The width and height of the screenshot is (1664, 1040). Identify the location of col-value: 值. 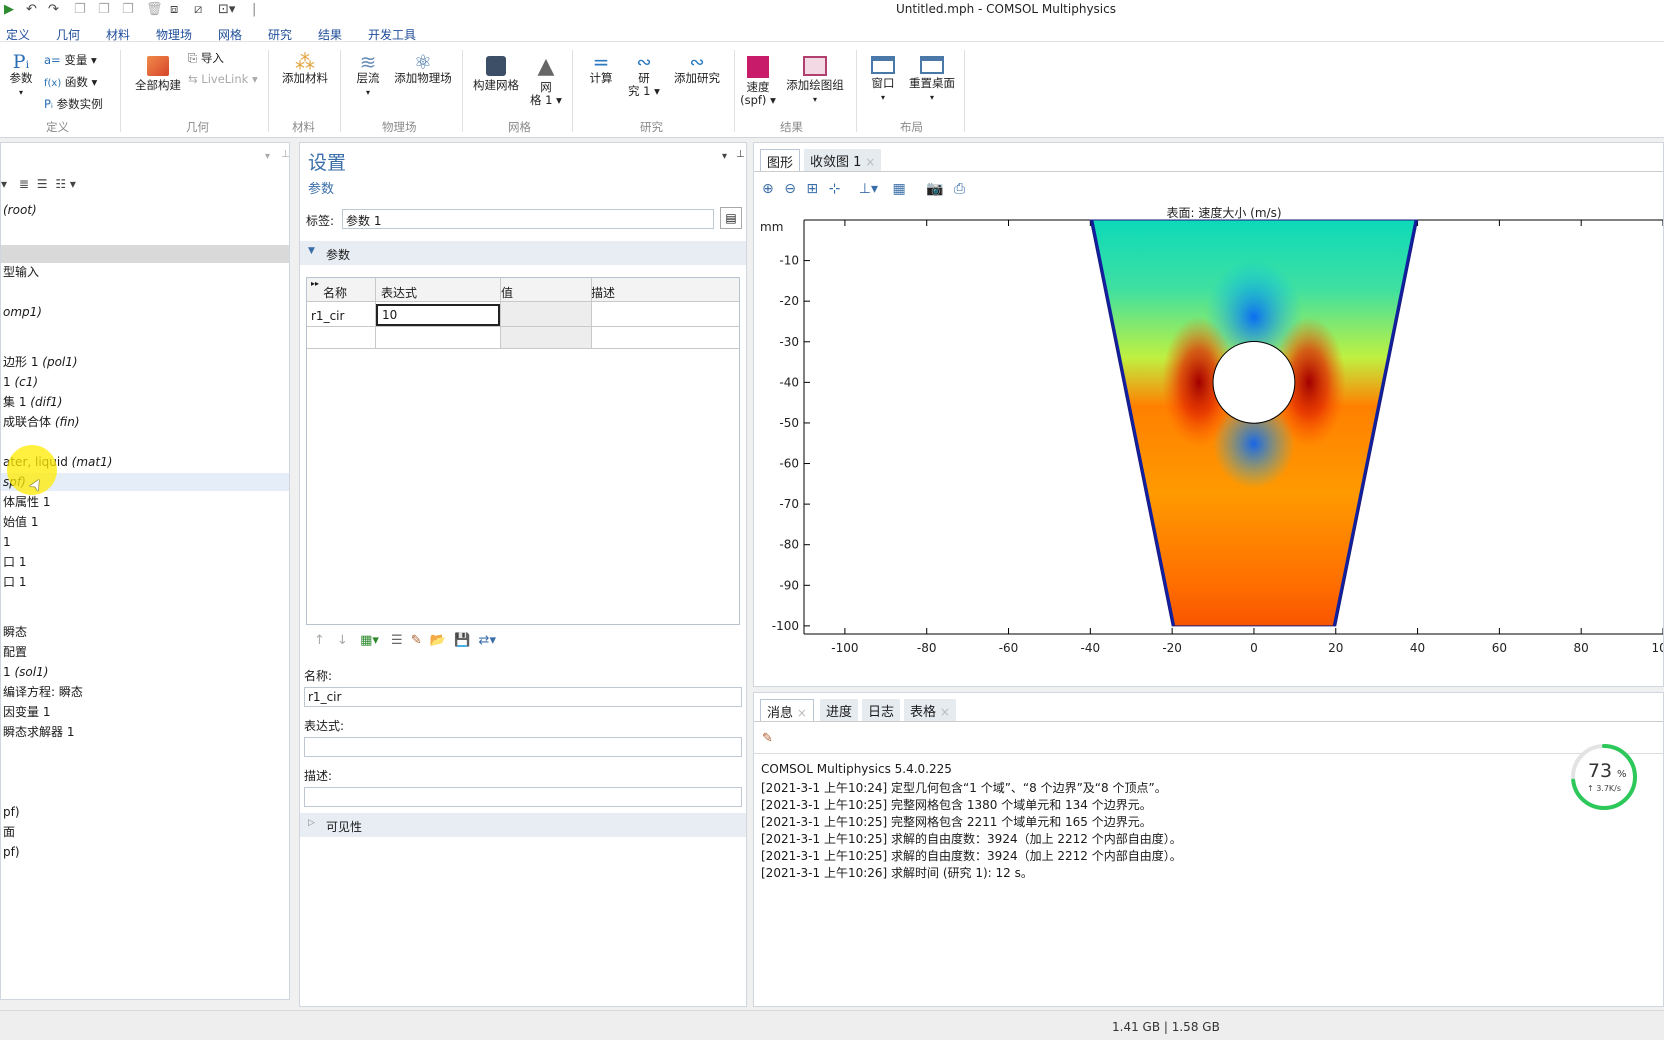
(507, 292).